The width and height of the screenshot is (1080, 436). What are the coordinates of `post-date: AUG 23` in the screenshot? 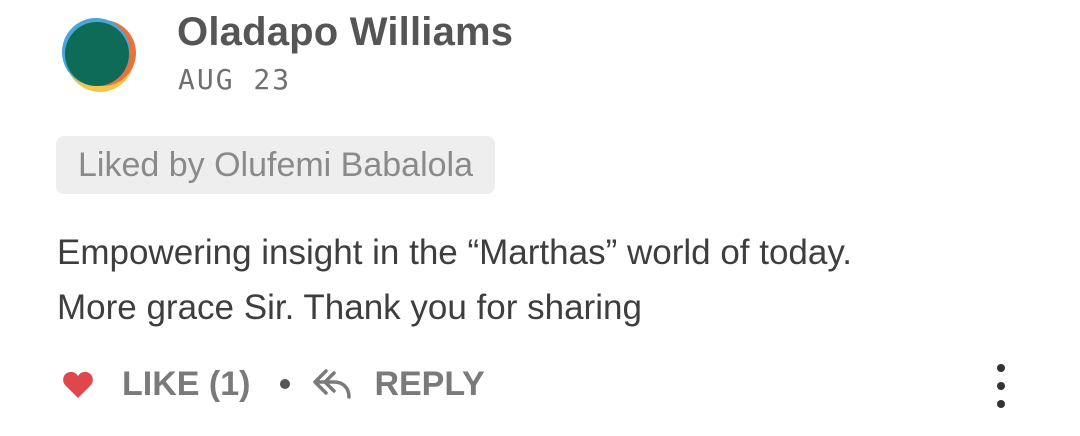 It's located at (235, 79).